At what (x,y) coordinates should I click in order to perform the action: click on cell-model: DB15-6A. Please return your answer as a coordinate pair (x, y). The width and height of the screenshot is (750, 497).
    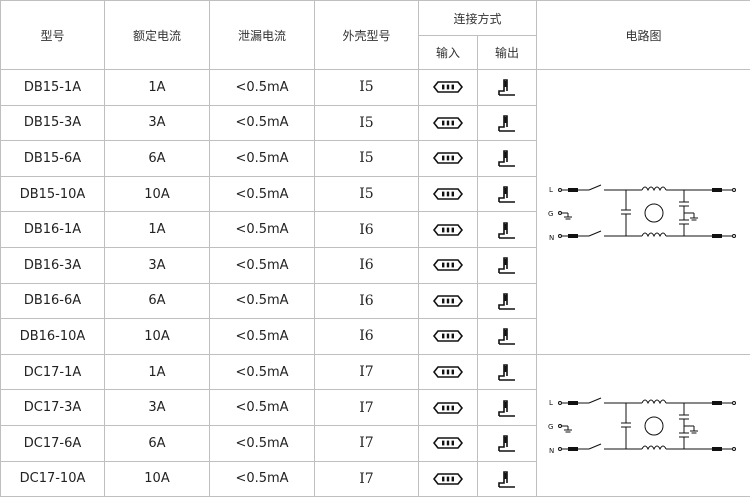
    Looking at the image, I should click on (53, 159).